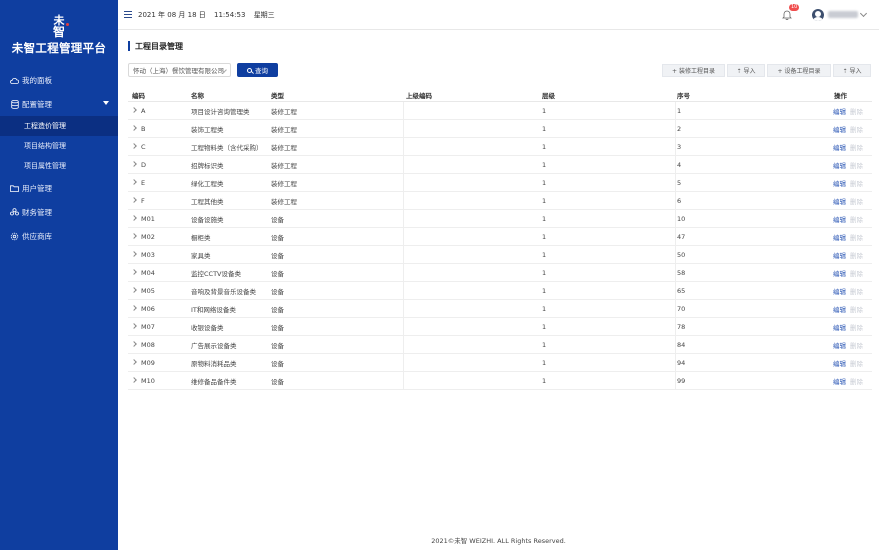 This screenshot has height=550, width=879. Describe the element at coordinates (59, 166) in the screenshot. I see `sidebar-item-attribute-management: 项目属性管理` at that location.